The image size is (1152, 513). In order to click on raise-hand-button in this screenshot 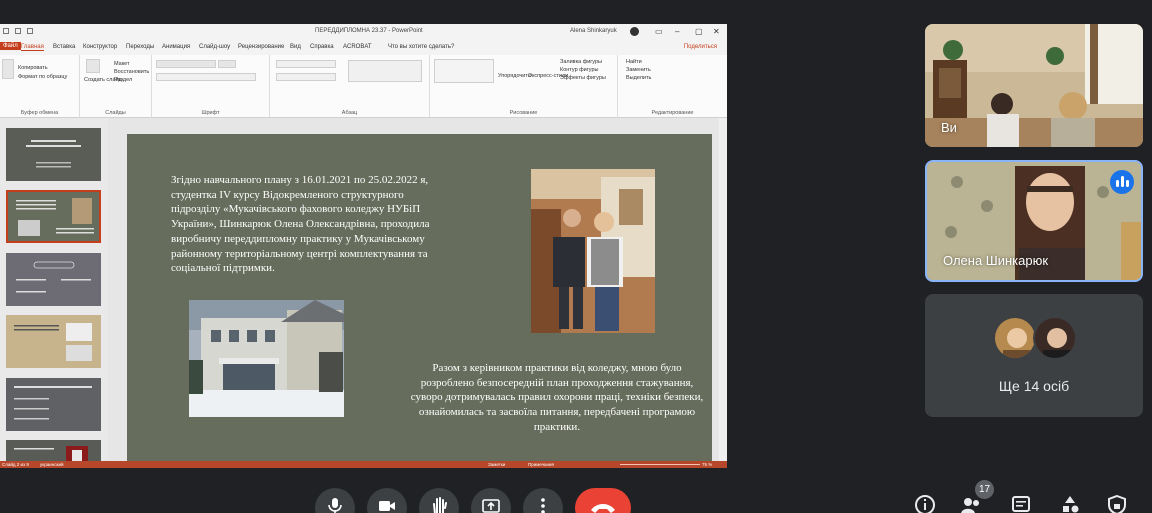, I will do `click(439, 500)`.